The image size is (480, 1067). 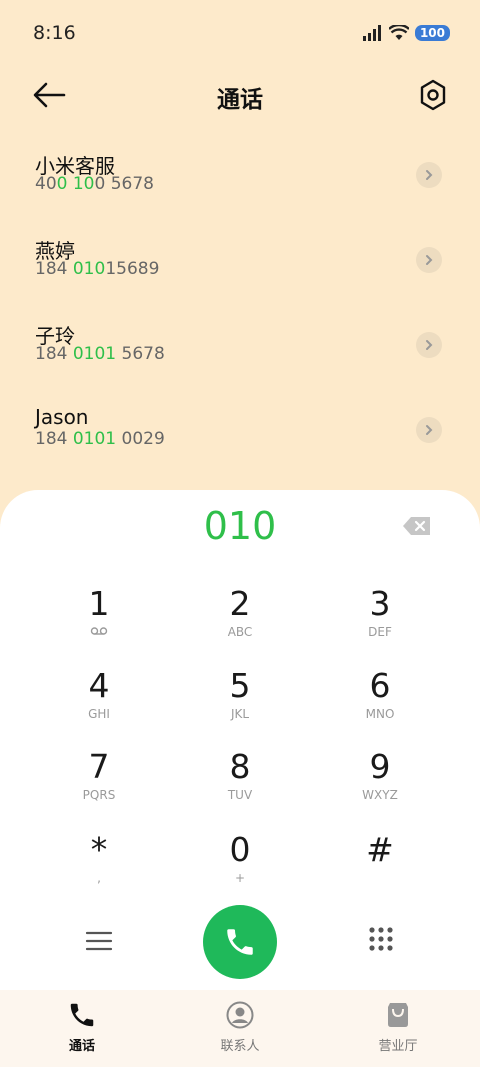 What do you see at coordinates (99, 621) in the screenshot?
I see `dial-key-1: 1` at bounding box center [99, 621].